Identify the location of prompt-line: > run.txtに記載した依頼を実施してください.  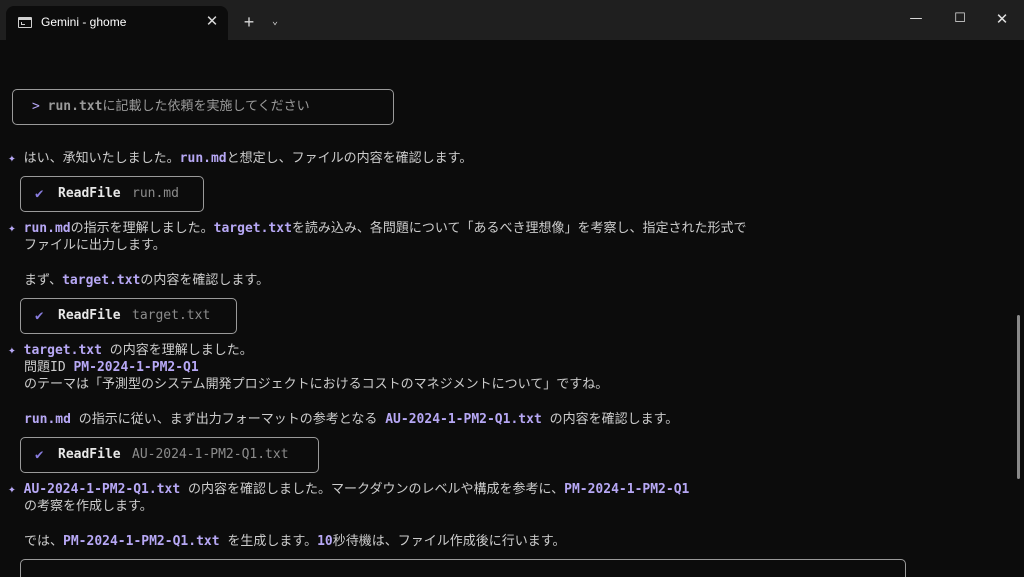
(171, 107).